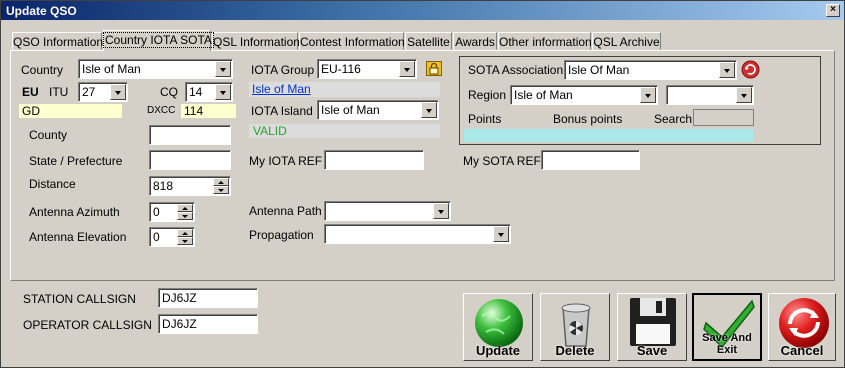 This screenshot has height=368, width=845. What do you see at coordinates (111, 69) in the screenshot?
I see `country-value: Isle of Man` at bounding box center [111, 69].